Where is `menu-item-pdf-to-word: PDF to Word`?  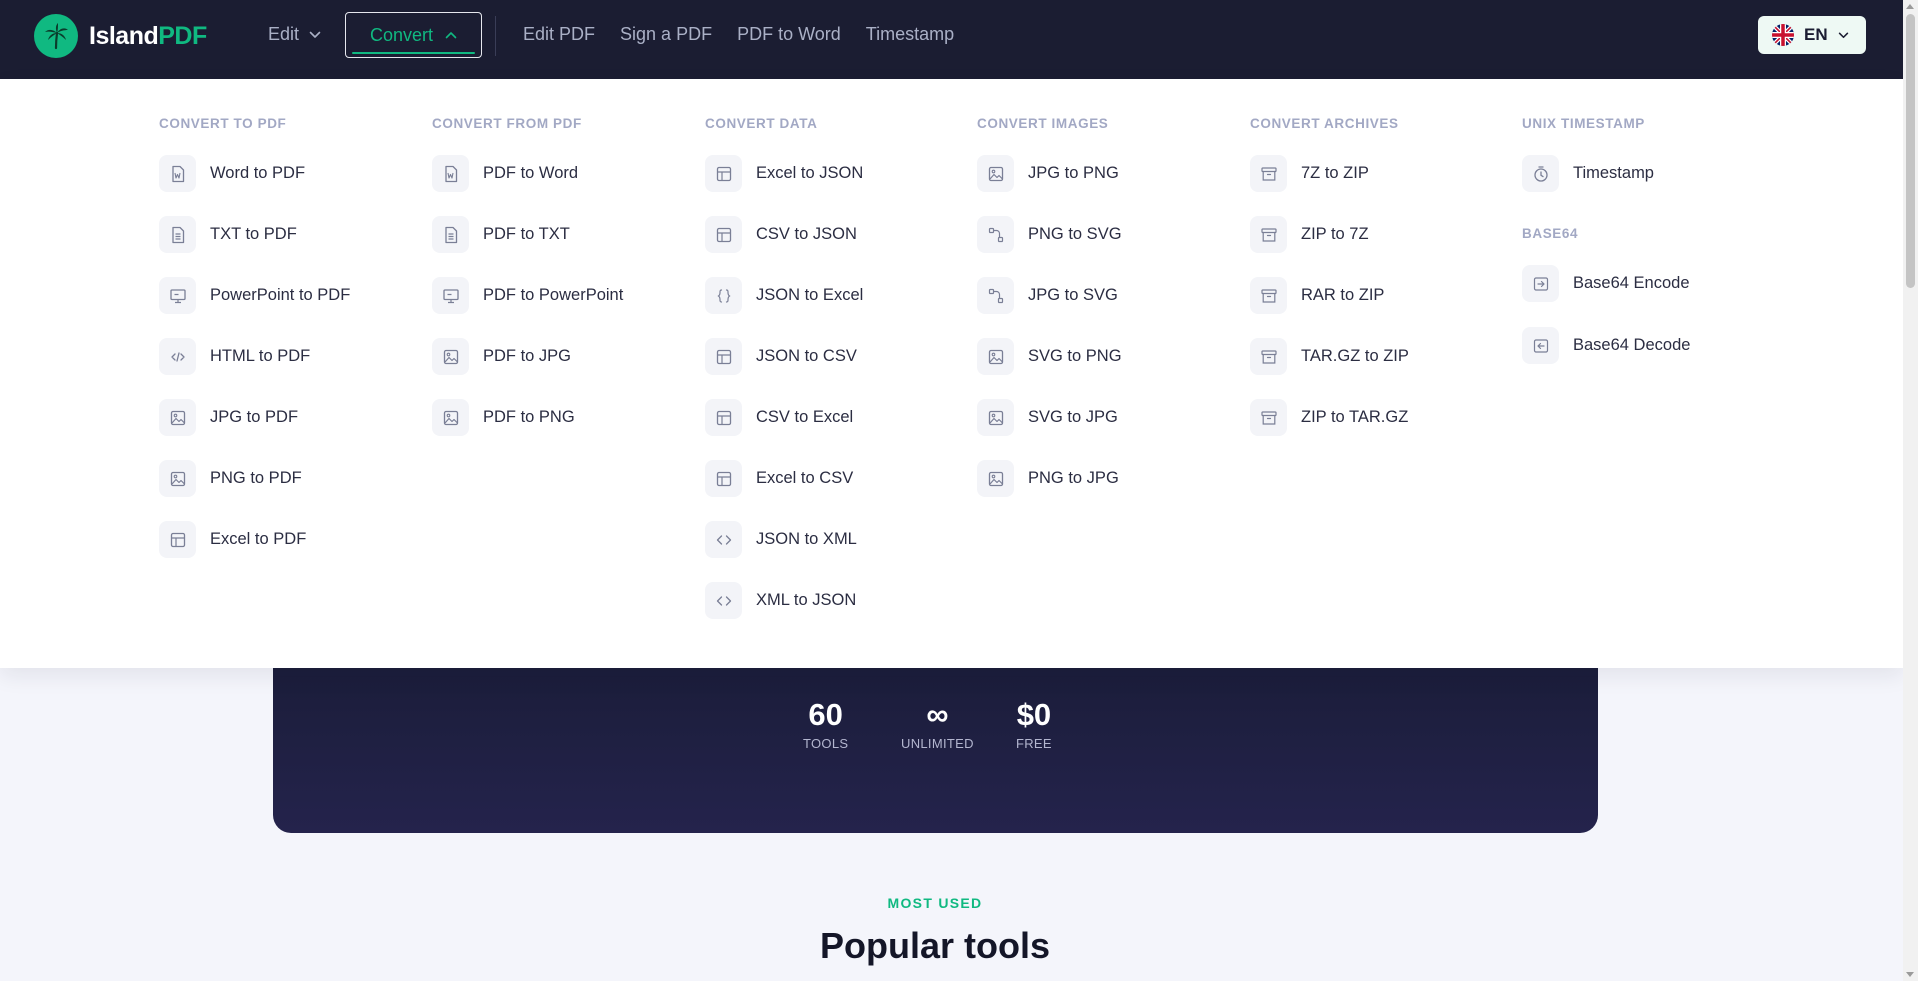
menu-item-pdf-to-word: PDF to Word is located at coordinates (505, 173).